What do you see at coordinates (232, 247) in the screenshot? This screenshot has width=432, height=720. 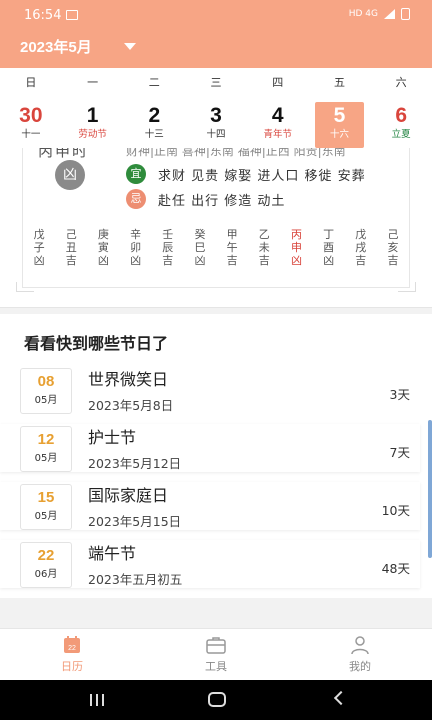 I see `hour-luck-cell: 甲午吉` at bounding box center [232, 247].